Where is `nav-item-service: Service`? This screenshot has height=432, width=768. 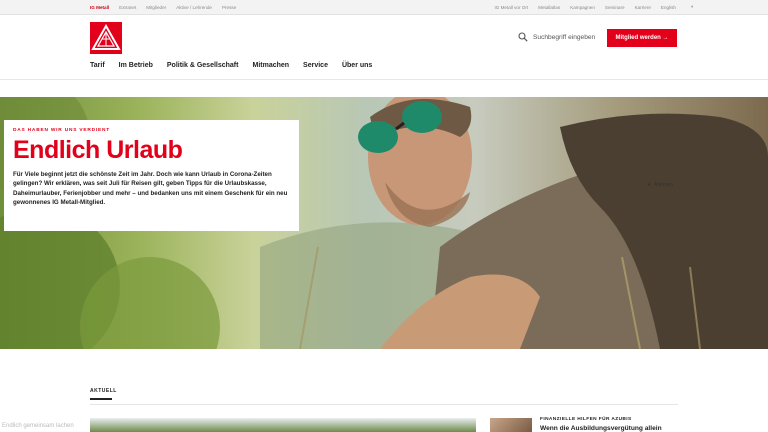
nav-item-service: Service is located at coordinates (315, 65).